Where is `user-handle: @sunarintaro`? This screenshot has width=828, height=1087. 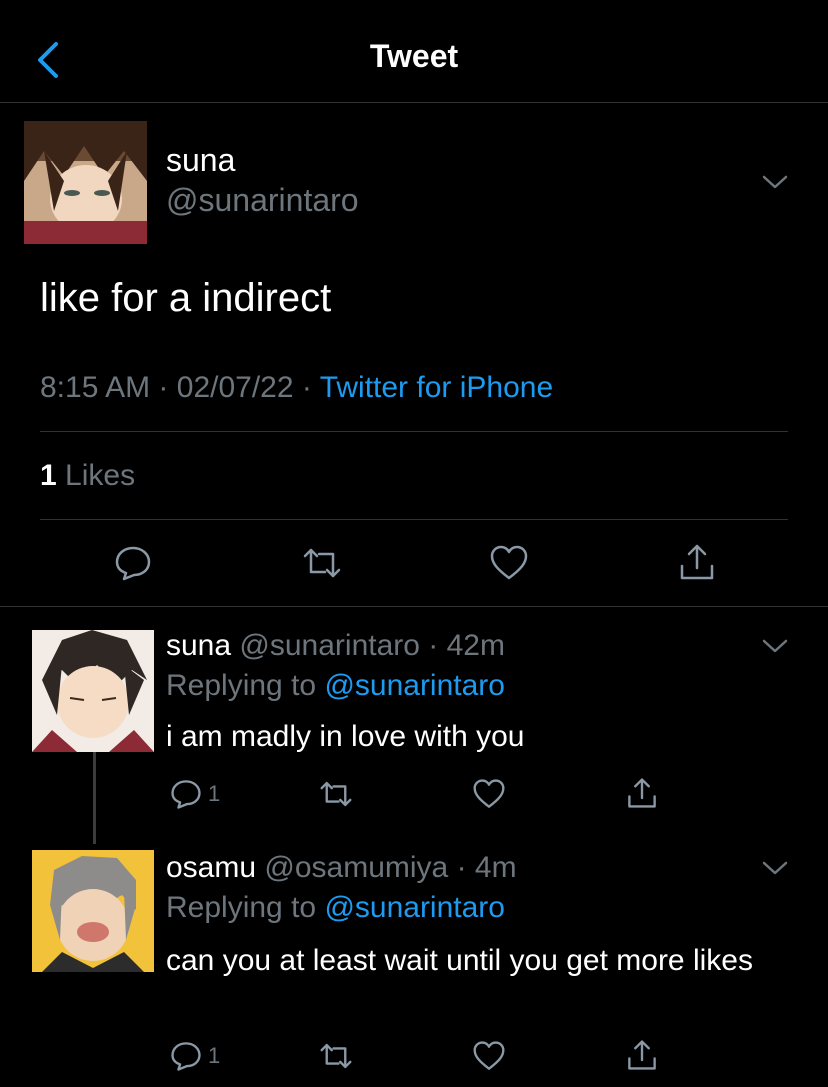
user-handle: @sunarintaro is located at coordinates (262, 200).